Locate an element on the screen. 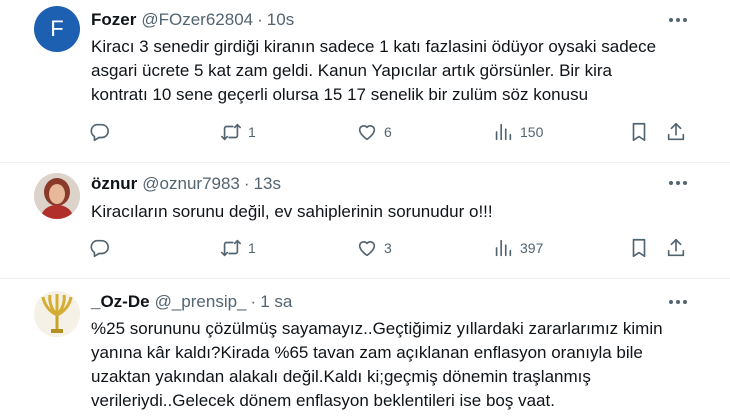  author-handle: @FOzer62804 is located at coordinates (197, 20).